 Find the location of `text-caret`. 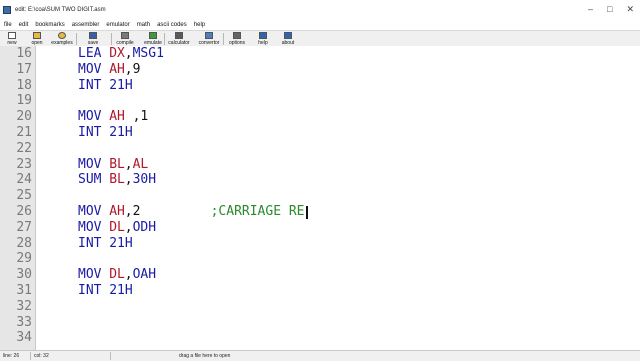

text-caret is located at coordinates (307, 212).